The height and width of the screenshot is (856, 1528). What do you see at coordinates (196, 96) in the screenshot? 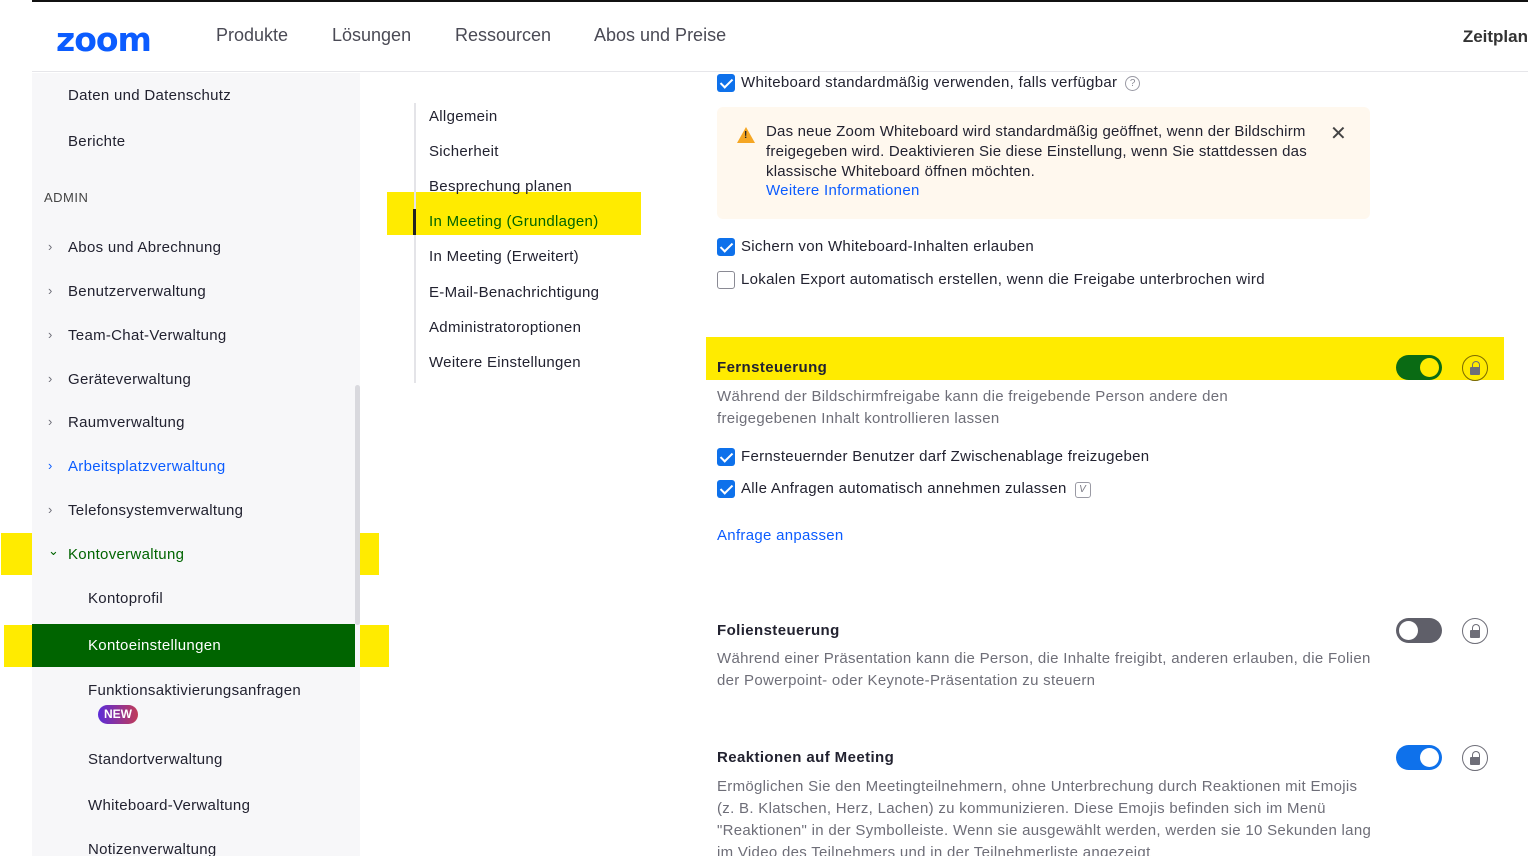
I see `sidebar-item-datenschutz: Daten und Datenschutz` at bounding box center [196, 96].